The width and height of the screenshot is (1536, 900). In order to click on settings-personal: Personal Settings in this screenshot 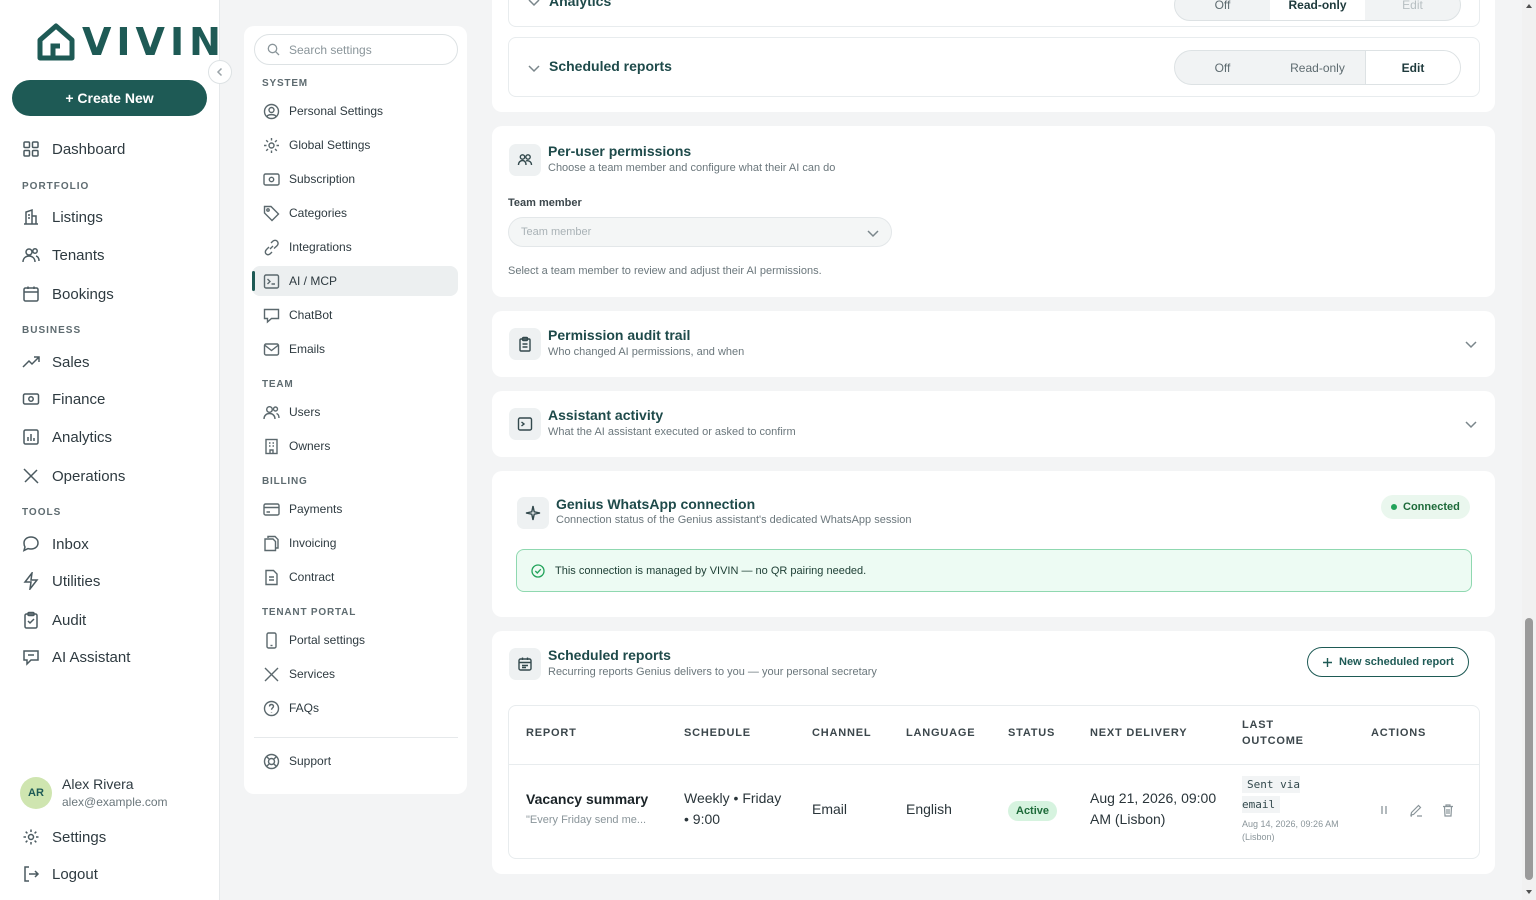, I will do `click(355, 111)`.